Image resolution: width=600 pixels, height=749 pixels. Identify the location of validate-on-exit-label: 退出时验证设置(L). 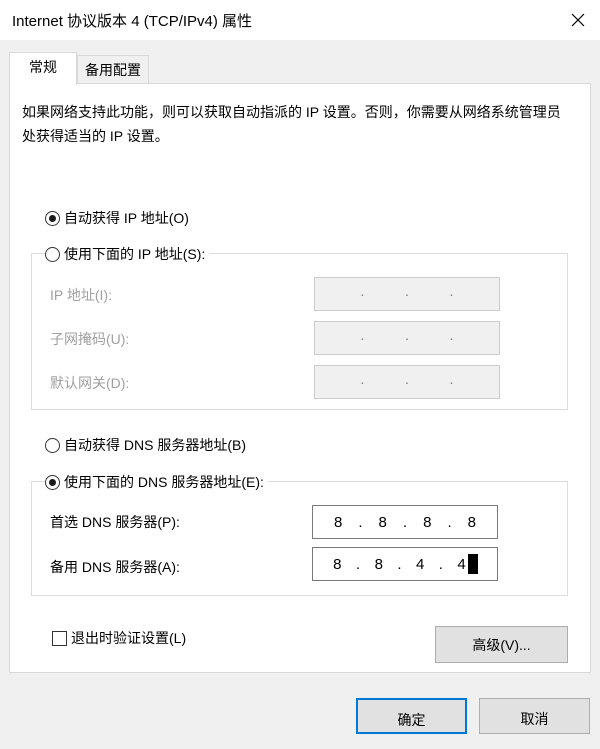
(129, 638).